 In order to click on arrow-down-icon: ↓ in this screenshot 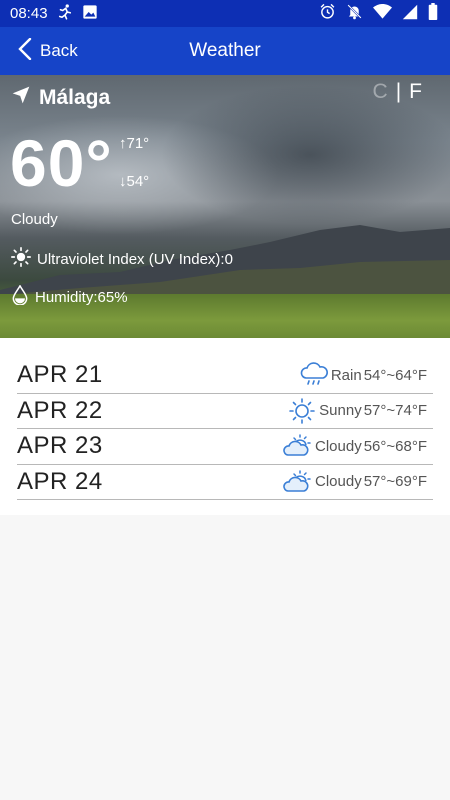, I will do `click(123, 181)`.